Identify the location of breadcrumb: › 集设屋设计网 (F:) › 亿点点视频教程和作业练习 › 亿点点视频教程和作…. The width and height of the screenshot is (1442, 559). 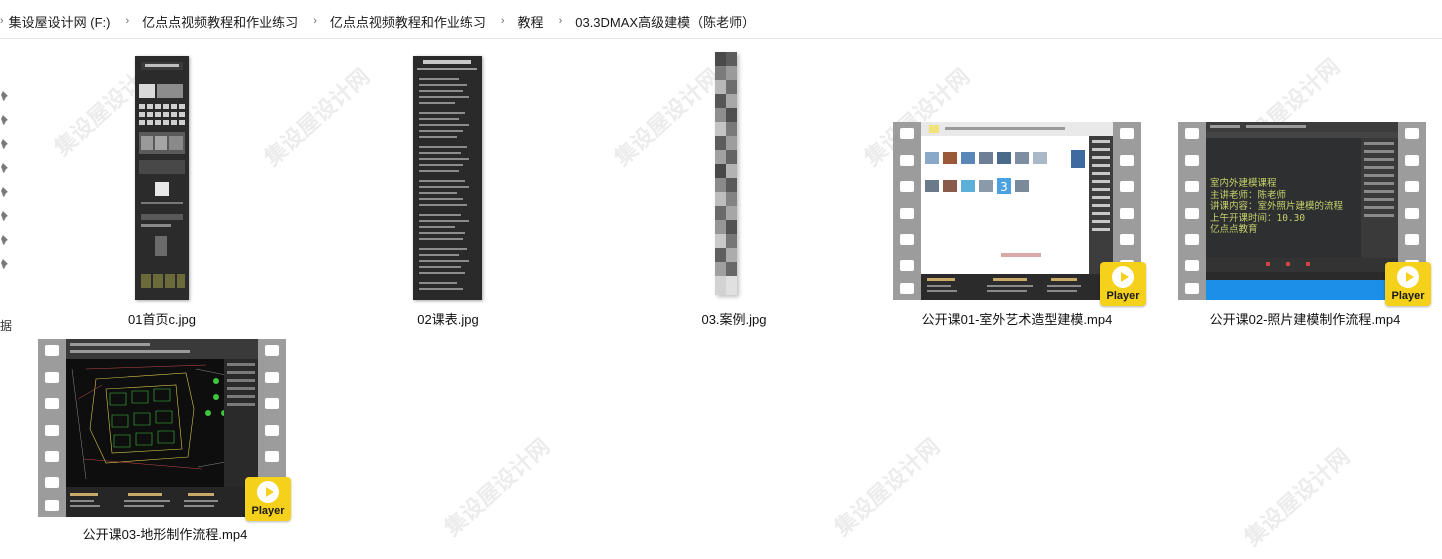
(378, 21).